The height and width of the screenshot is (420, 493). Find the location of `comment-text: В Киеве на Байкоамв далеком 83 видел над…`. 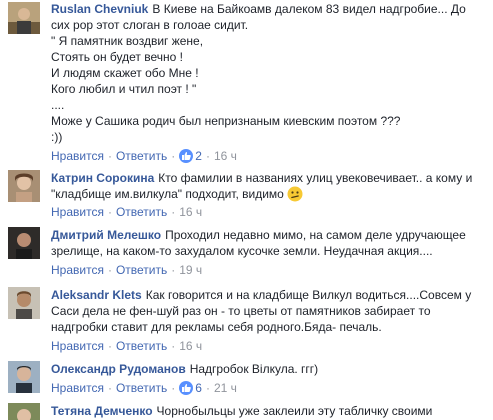

comment-text: В Киеве на Байкоамв далеком 83 видел над… is located at coordinates (309, 9).